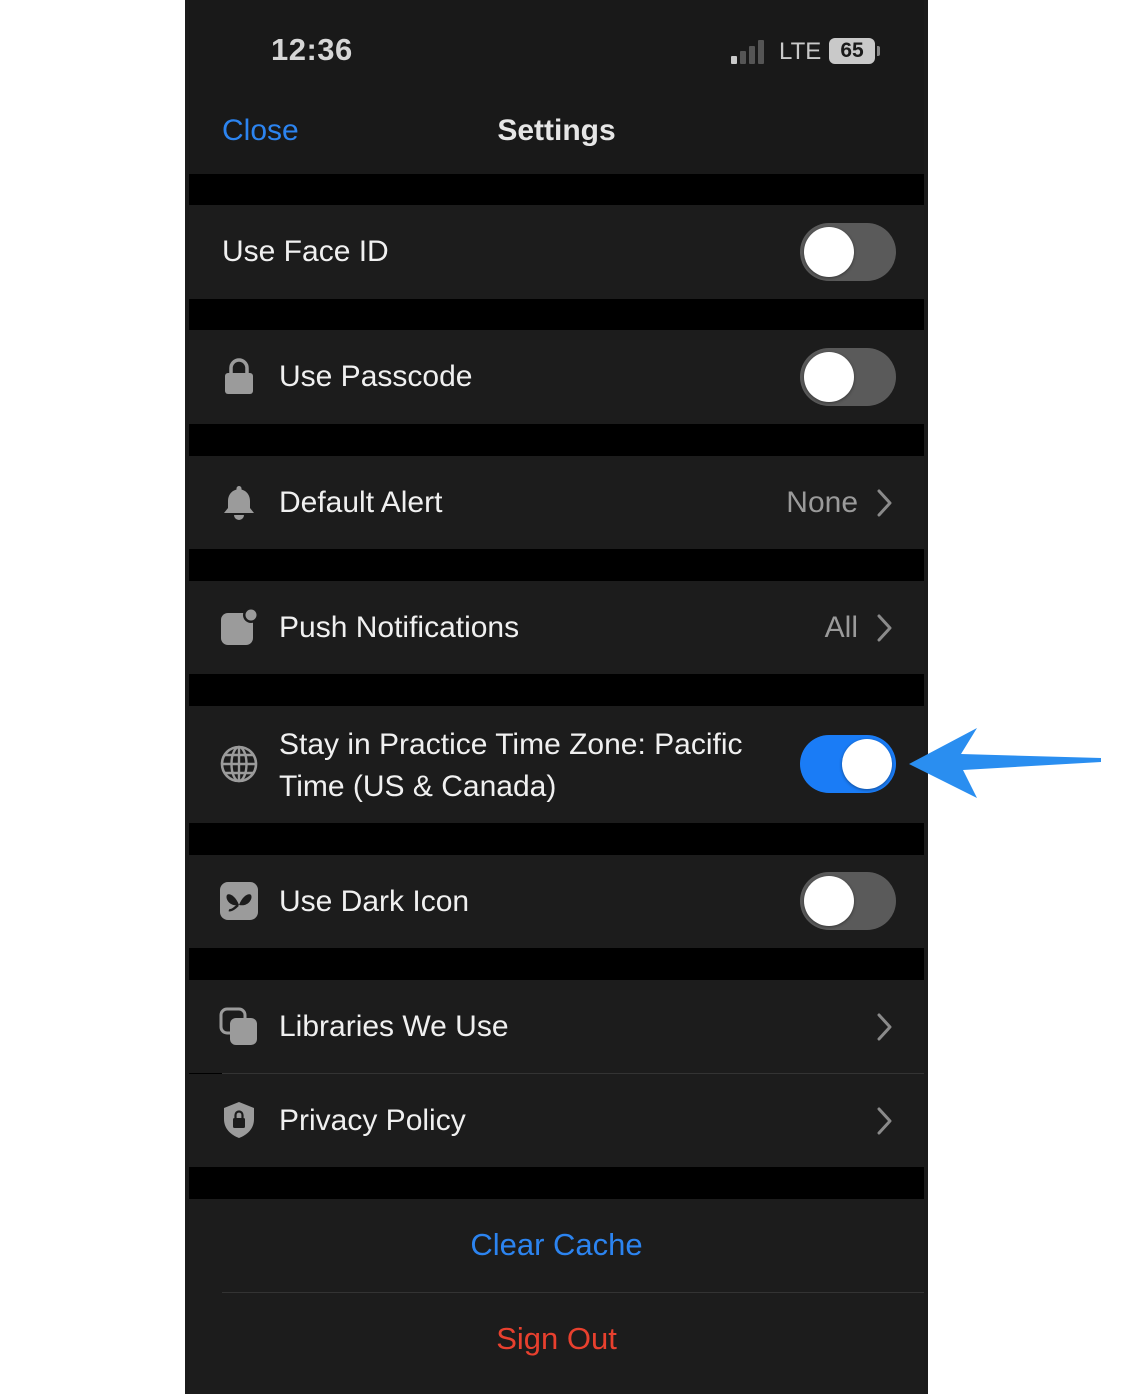  What do you see at coordinates (556, 901) in the screenshot?
I see `dark-icon-row: Use Dark Icon` at bounding box center [556, 901].